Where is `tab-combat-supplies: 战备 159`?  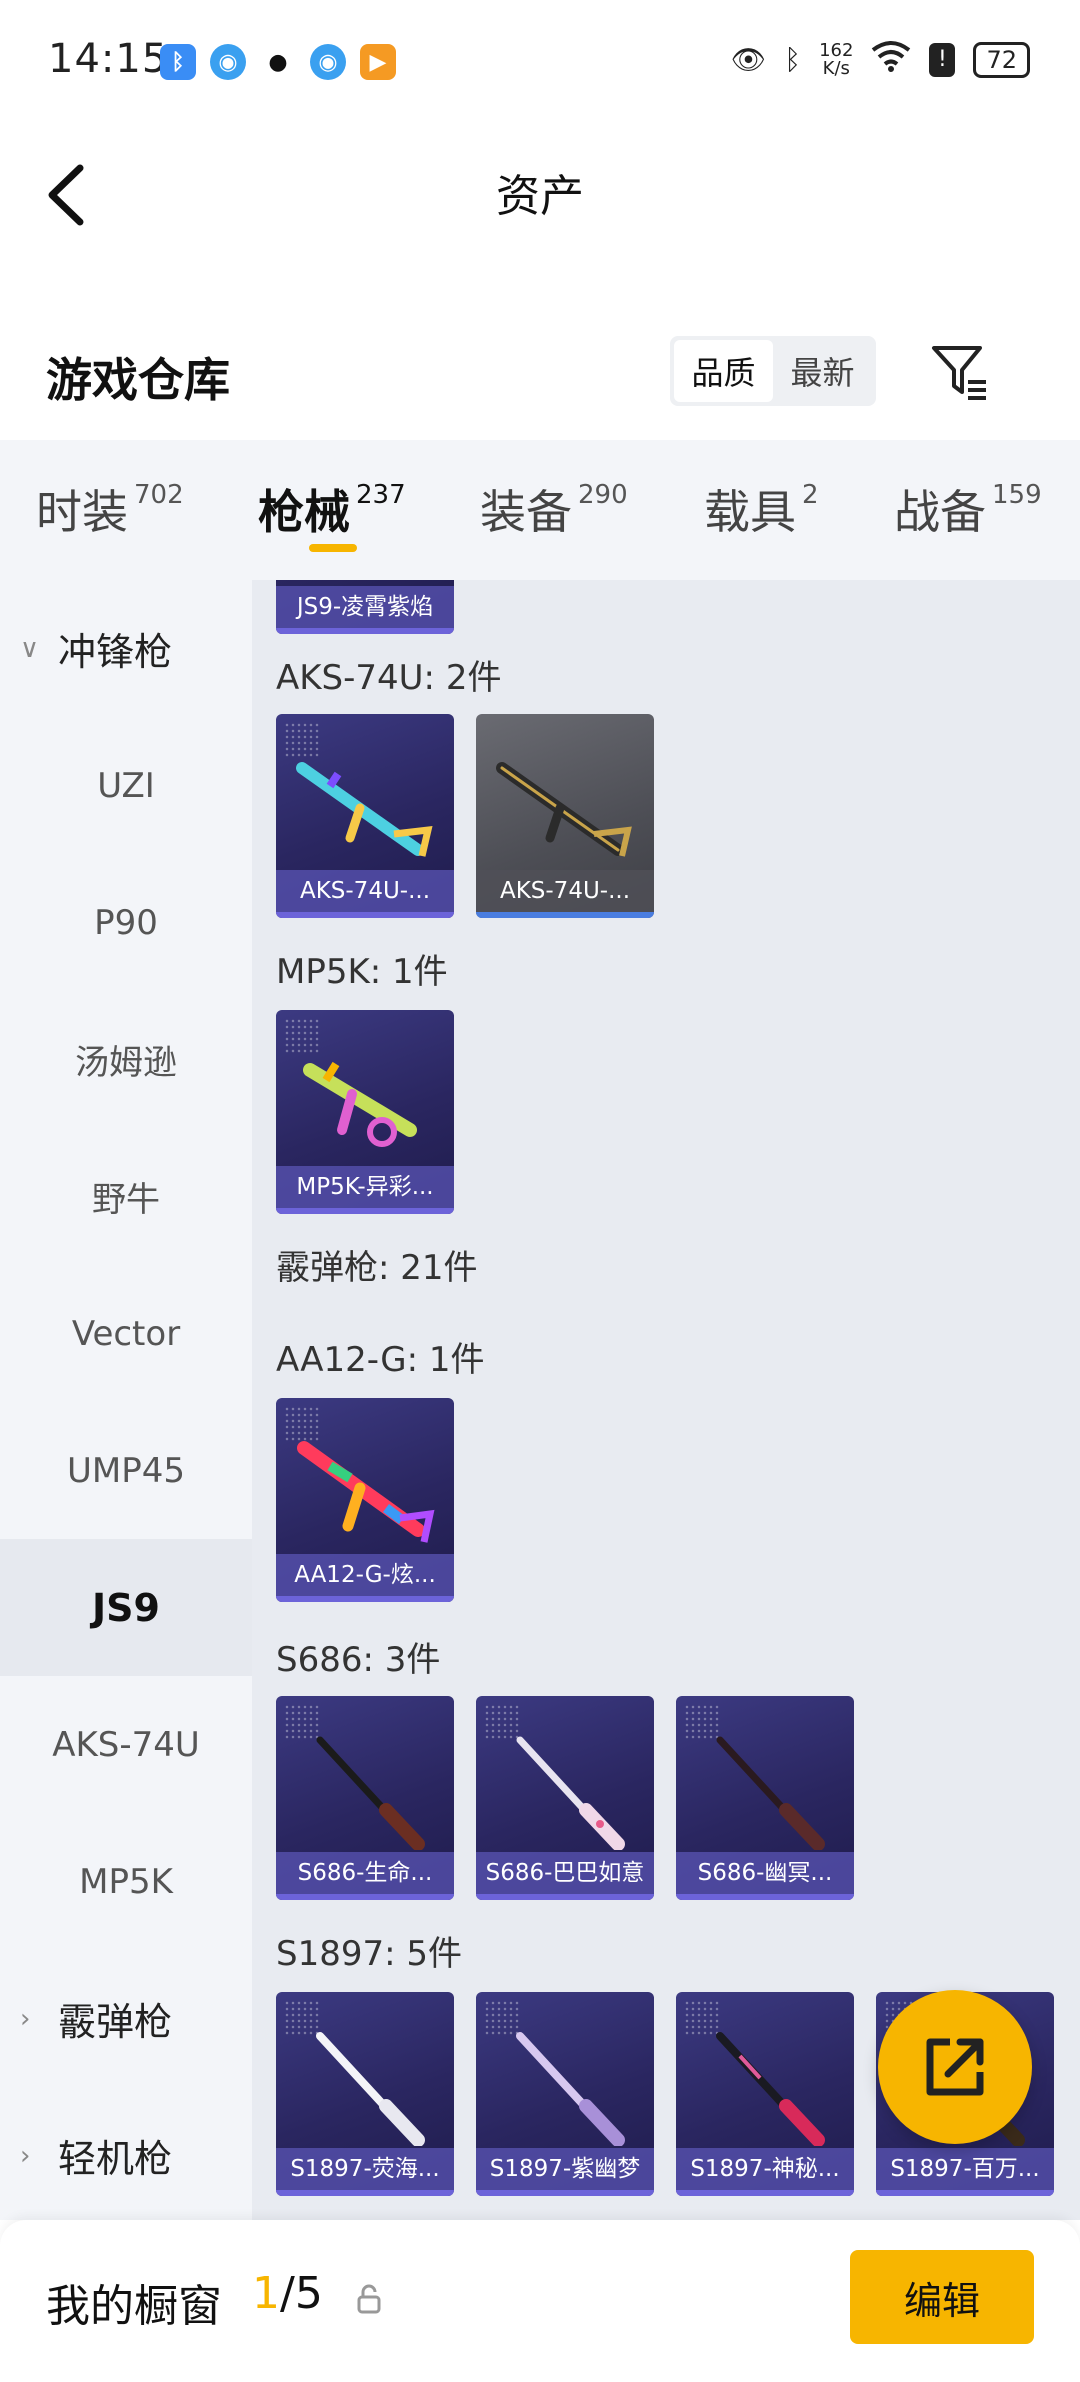 tab-combat-supplies: 战备 159 is located at coordinates (968, 509).